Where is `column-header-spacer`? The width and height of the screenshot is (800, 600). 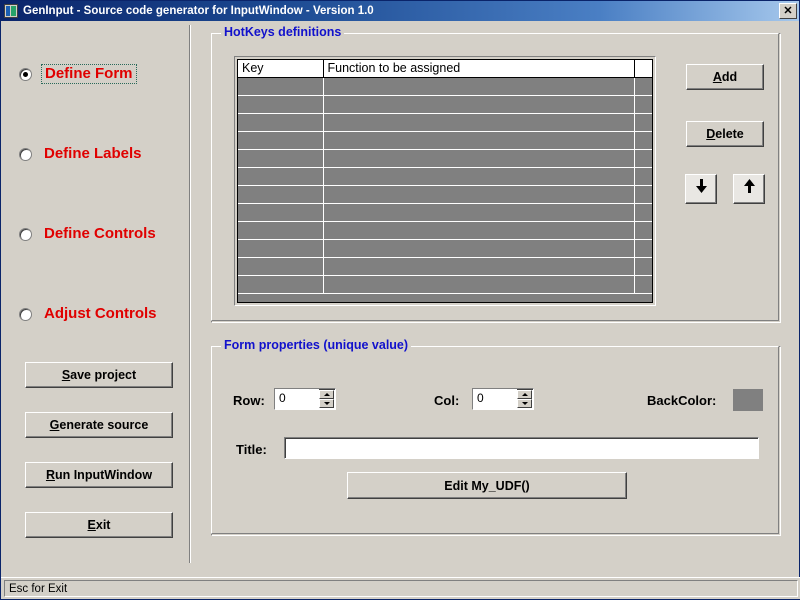 column-header-spacer is located at coordinates (643, 69).